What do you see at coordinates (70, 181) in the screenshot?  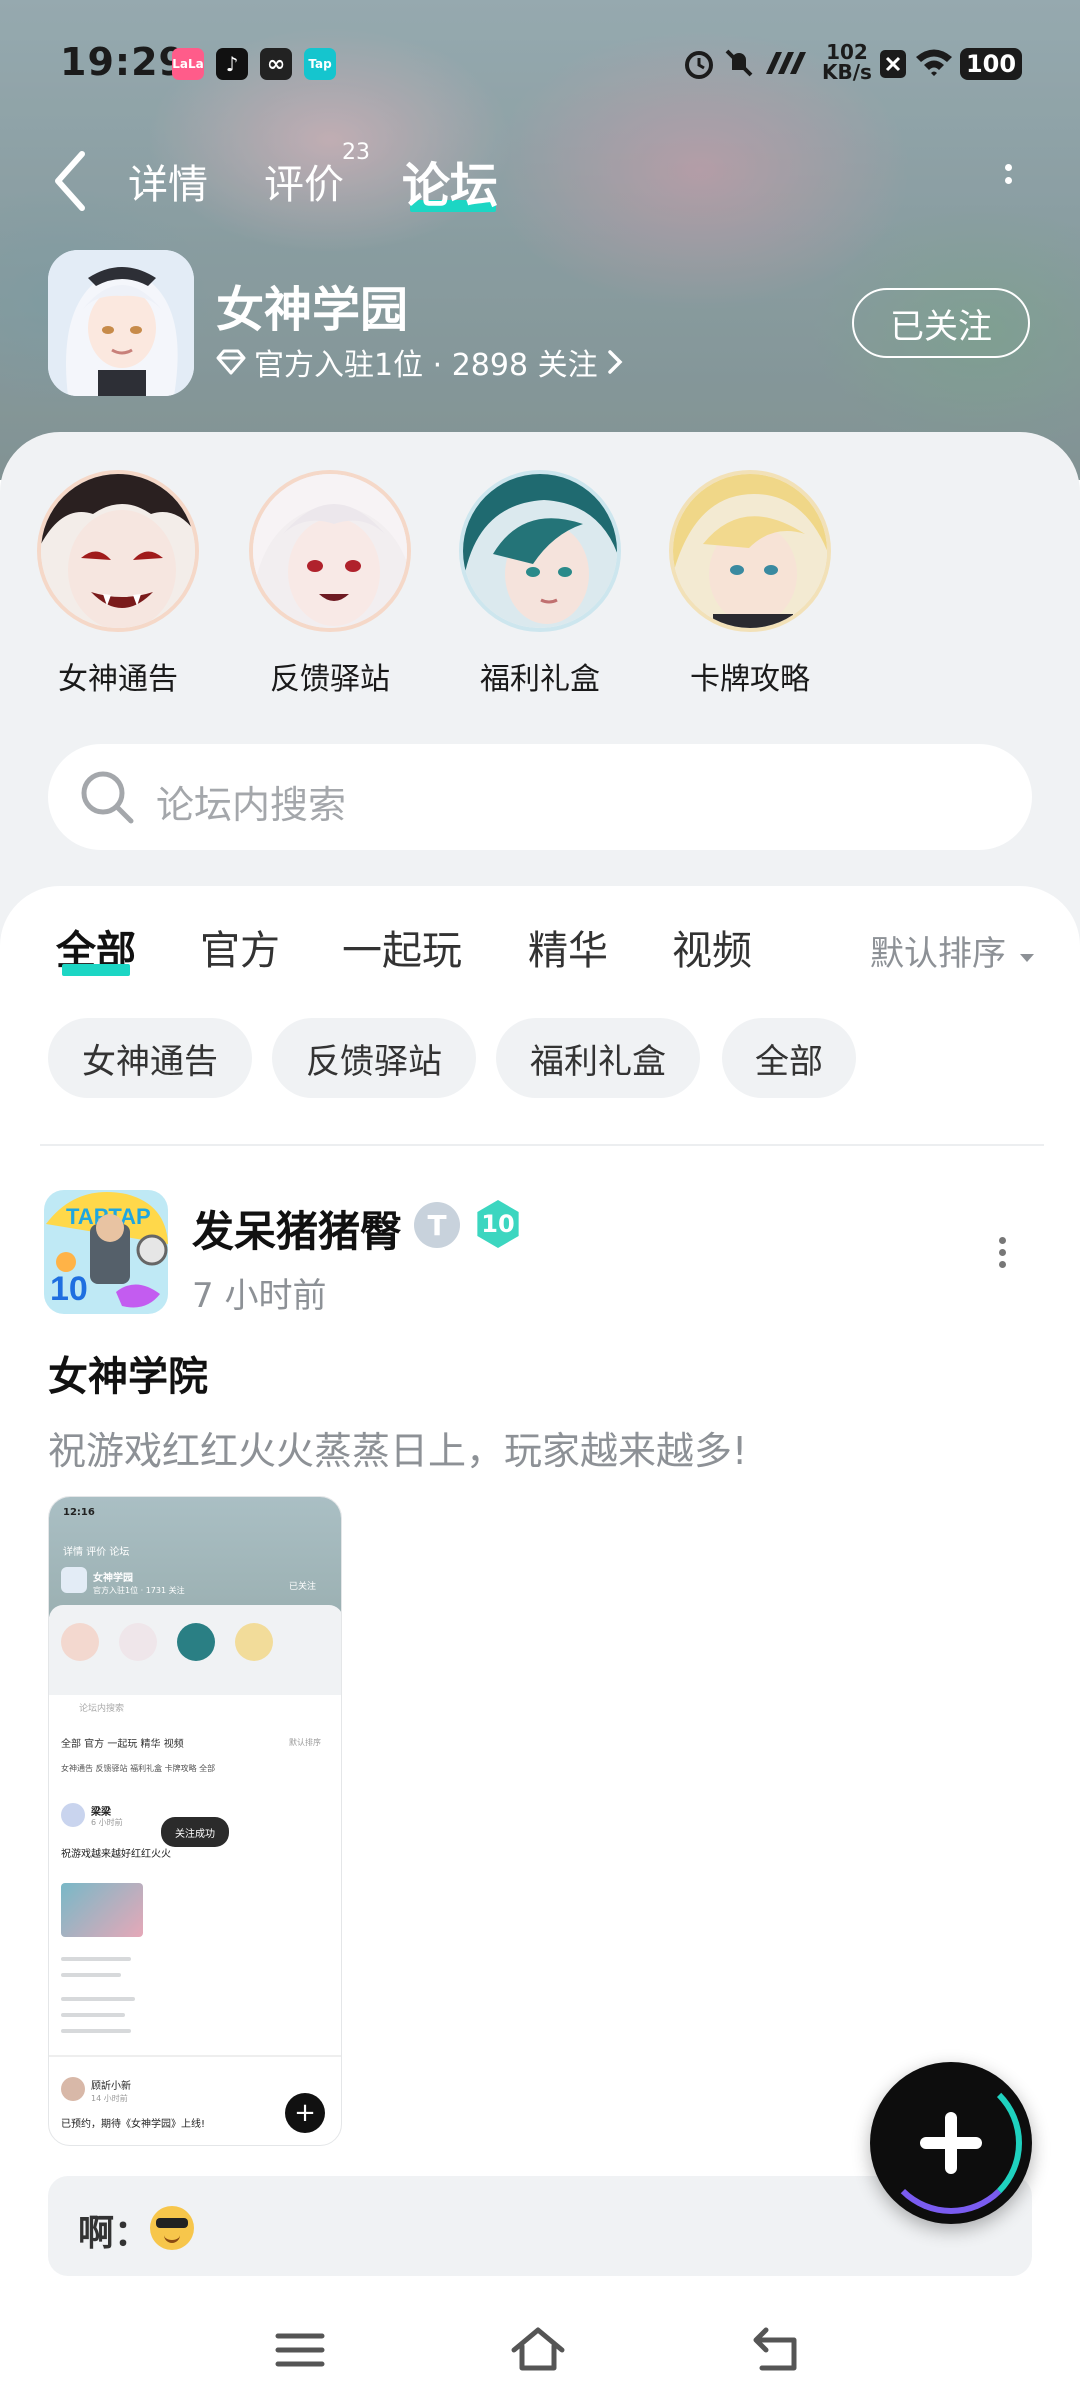 I see `back-arrow-icon` at bounding box center [70, 181].